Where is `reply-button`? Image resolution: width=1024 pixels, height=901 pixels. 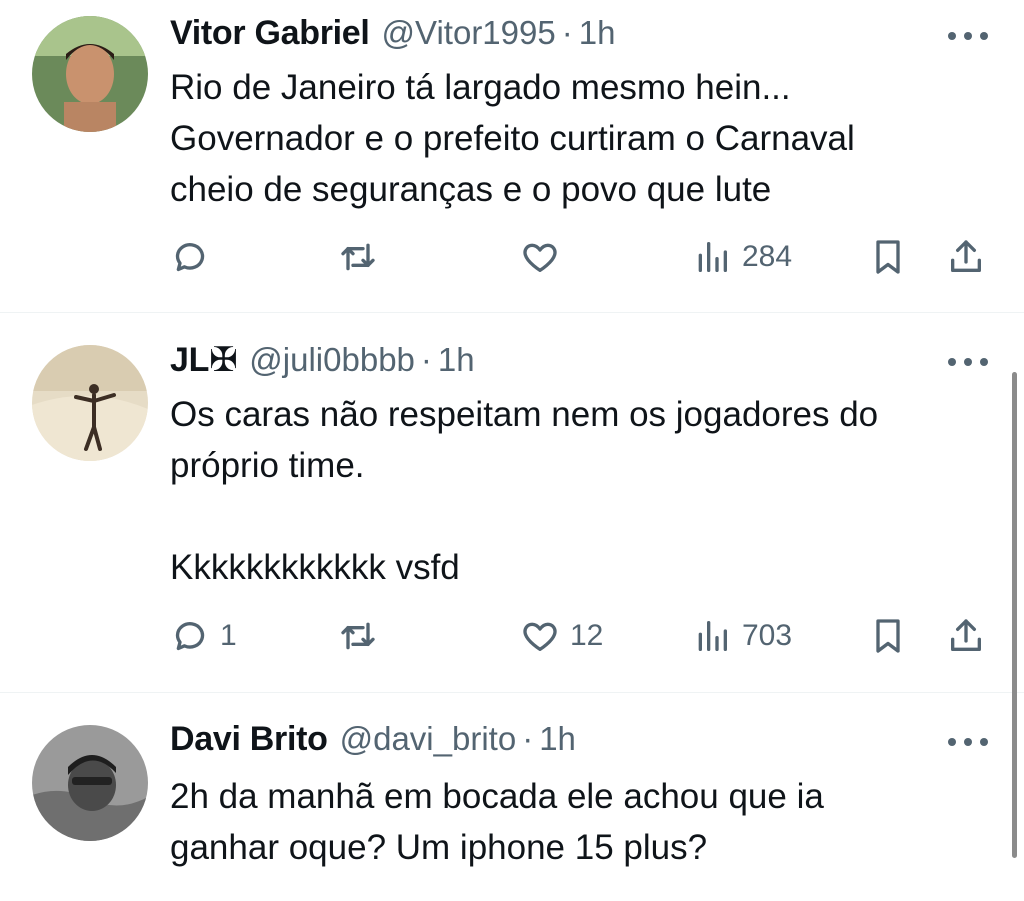 reply-button is located at coordinates (195, 257).